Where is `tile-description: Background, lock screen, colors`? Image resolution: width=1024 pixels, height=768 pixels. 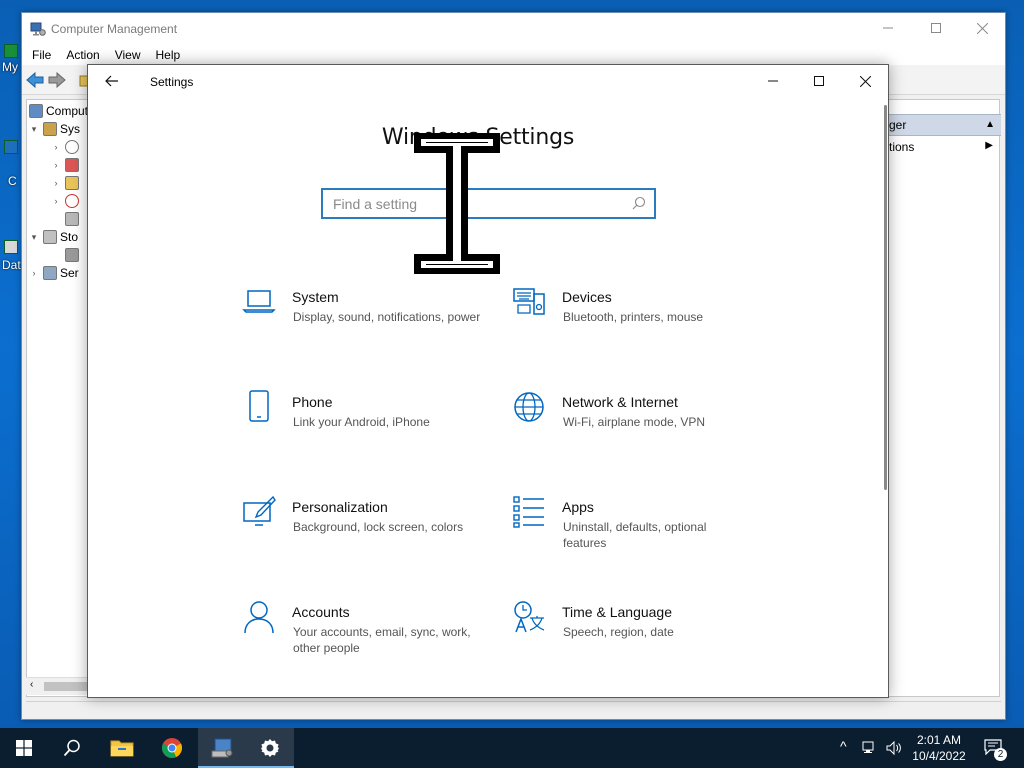
tile-description: Background, lock screen, colors is located at coordinates (378, 527).